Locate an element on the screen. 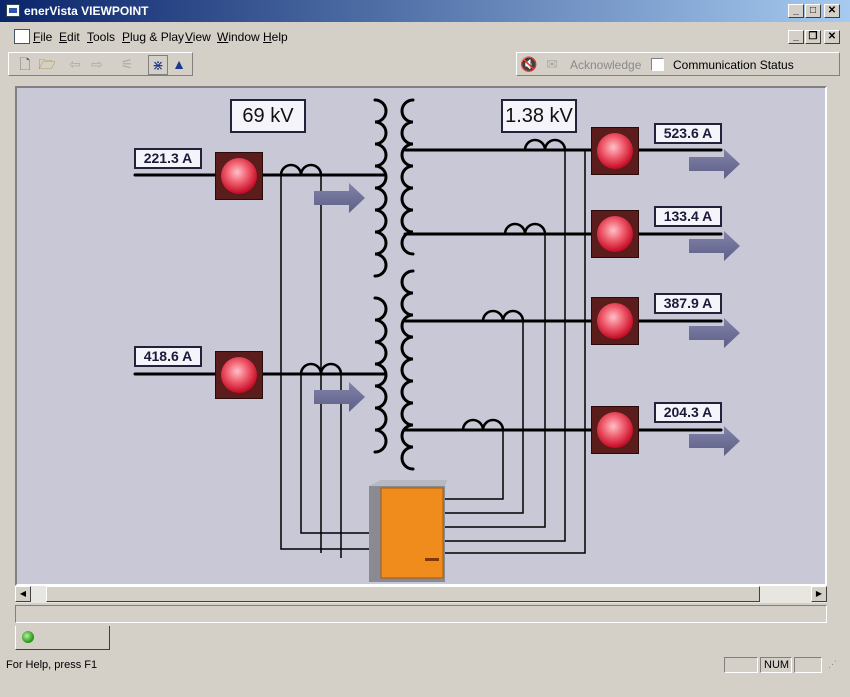  menu-file: File is located at coordinates (42, 37).